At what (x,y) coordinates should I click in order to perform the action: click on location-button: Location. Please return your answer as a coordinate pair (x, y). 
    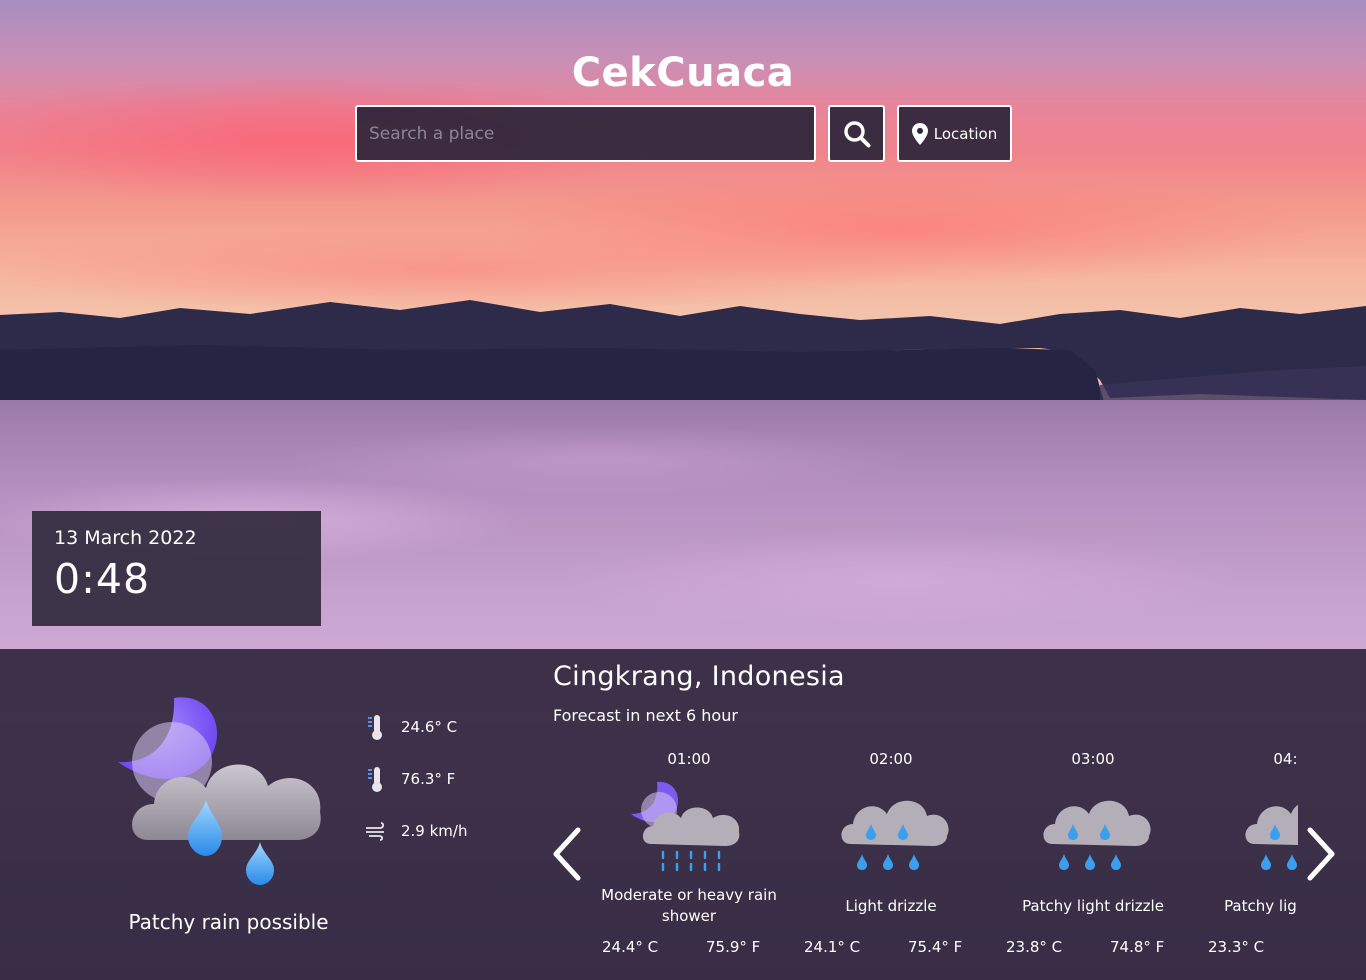
    Looking at the image, I should click on (954, 133).